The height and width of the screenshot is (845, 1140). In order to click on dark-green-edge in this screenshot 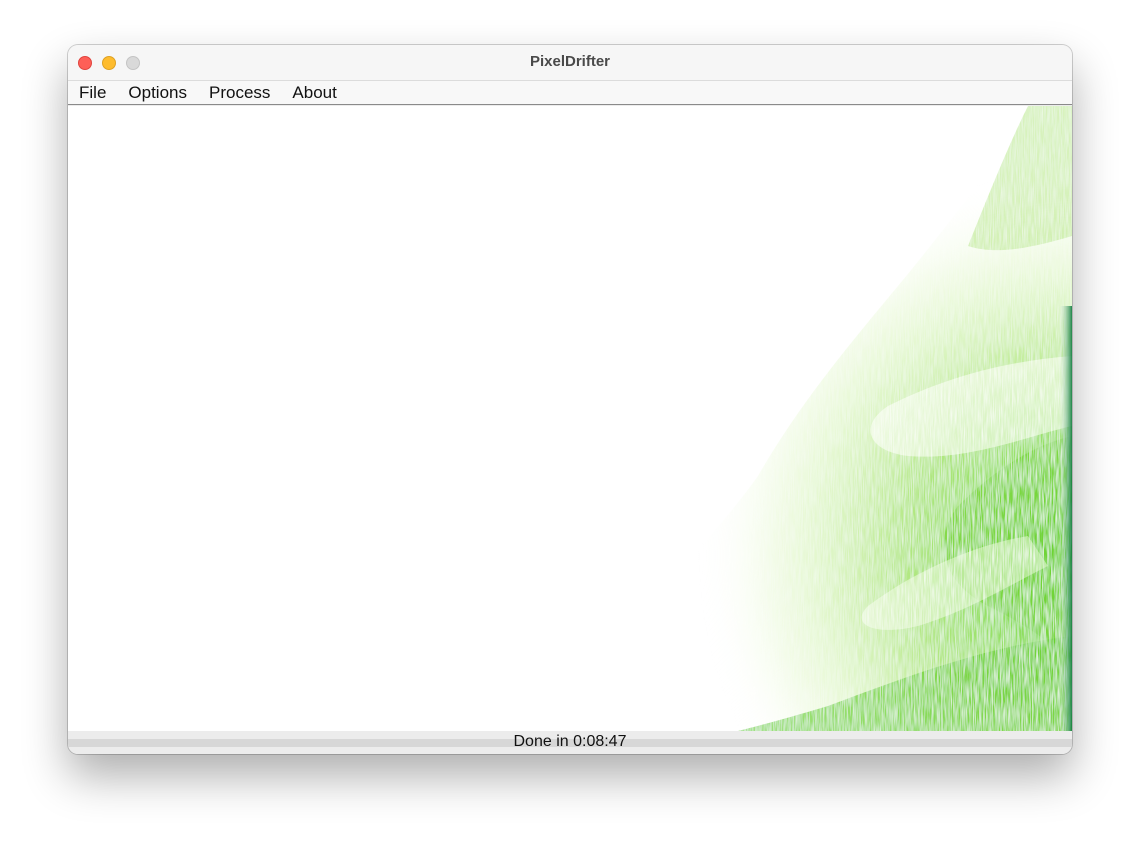, I will do `click(1065, 518)`.